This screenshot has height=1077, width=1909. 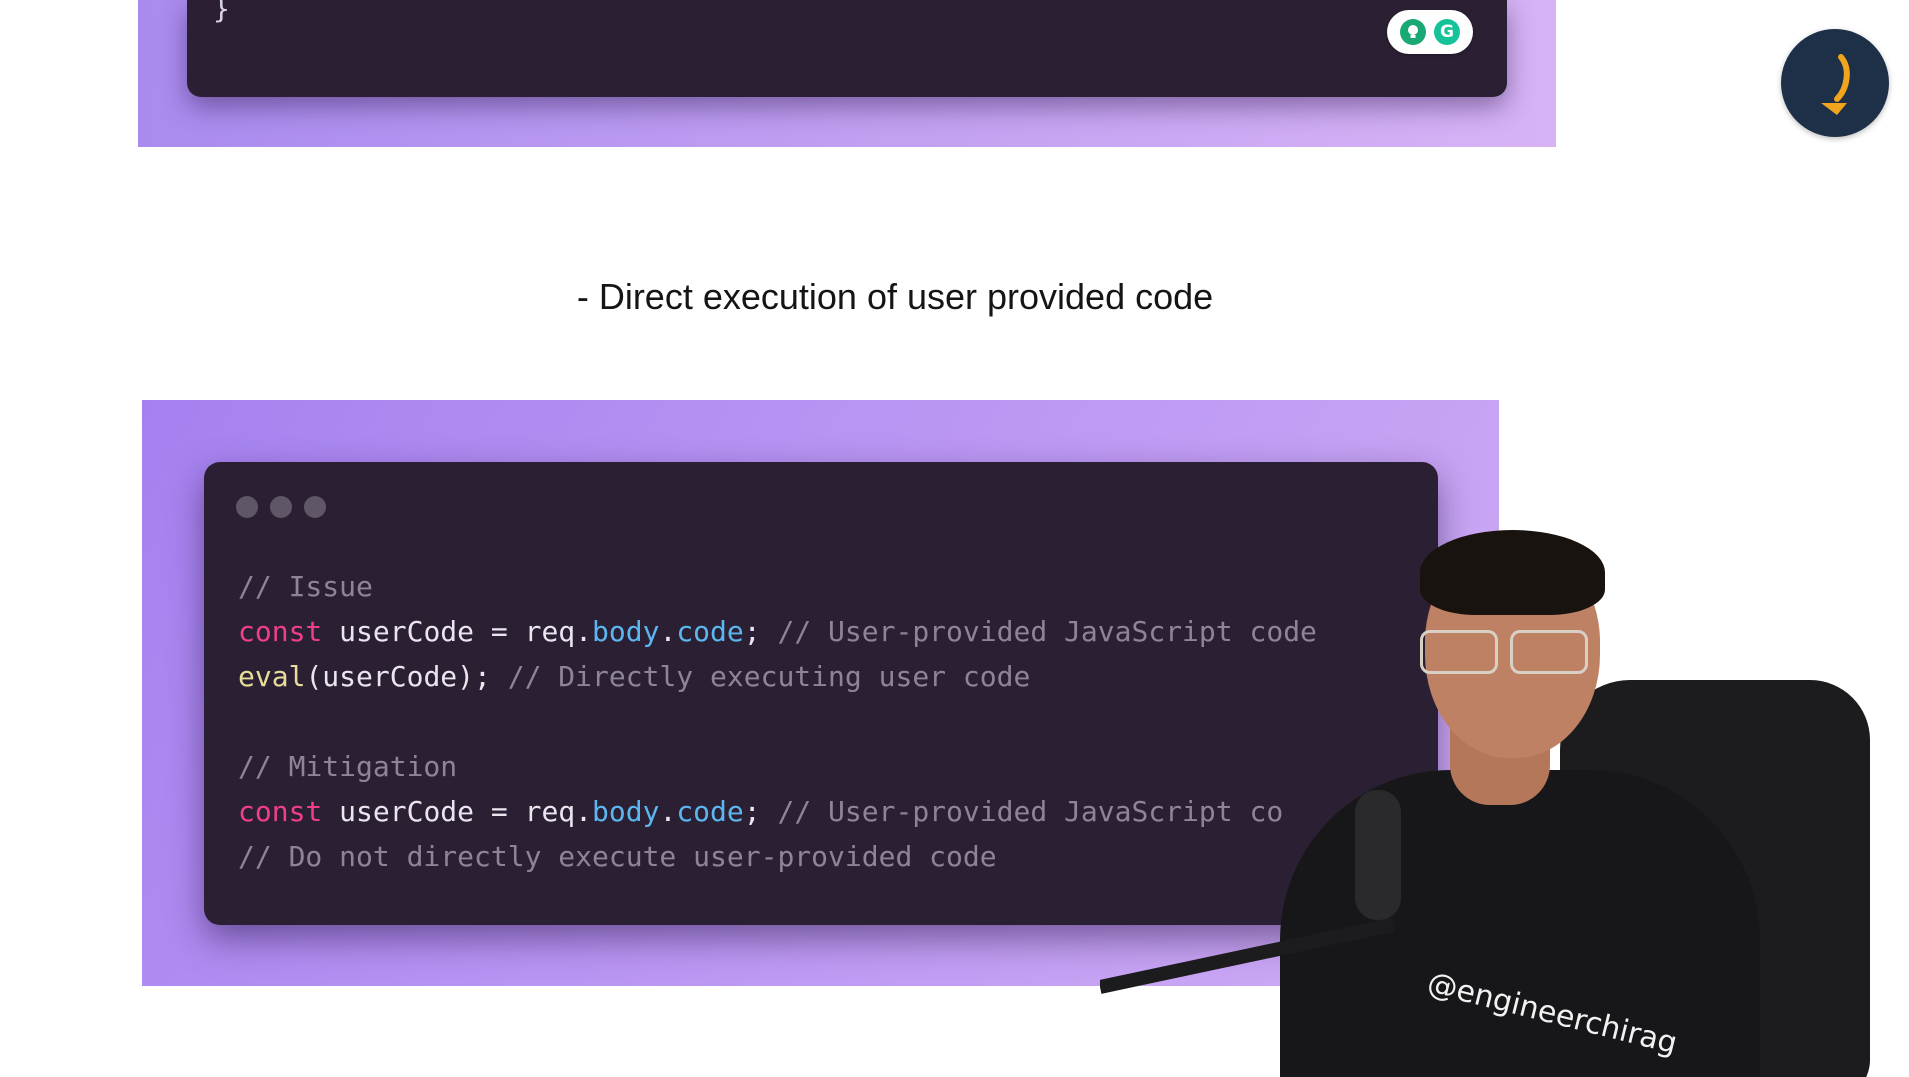 What do you see at coordinates (272, 676) in the screenshot?
I see `code-token-func: eval` at bounding box center [272, 676].